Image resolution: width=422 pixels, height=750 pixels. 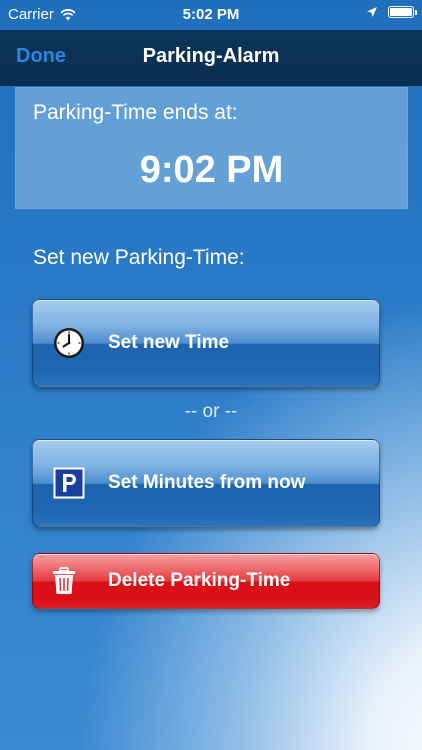 I want to click on status-right-group, so click(x=391, y=12).